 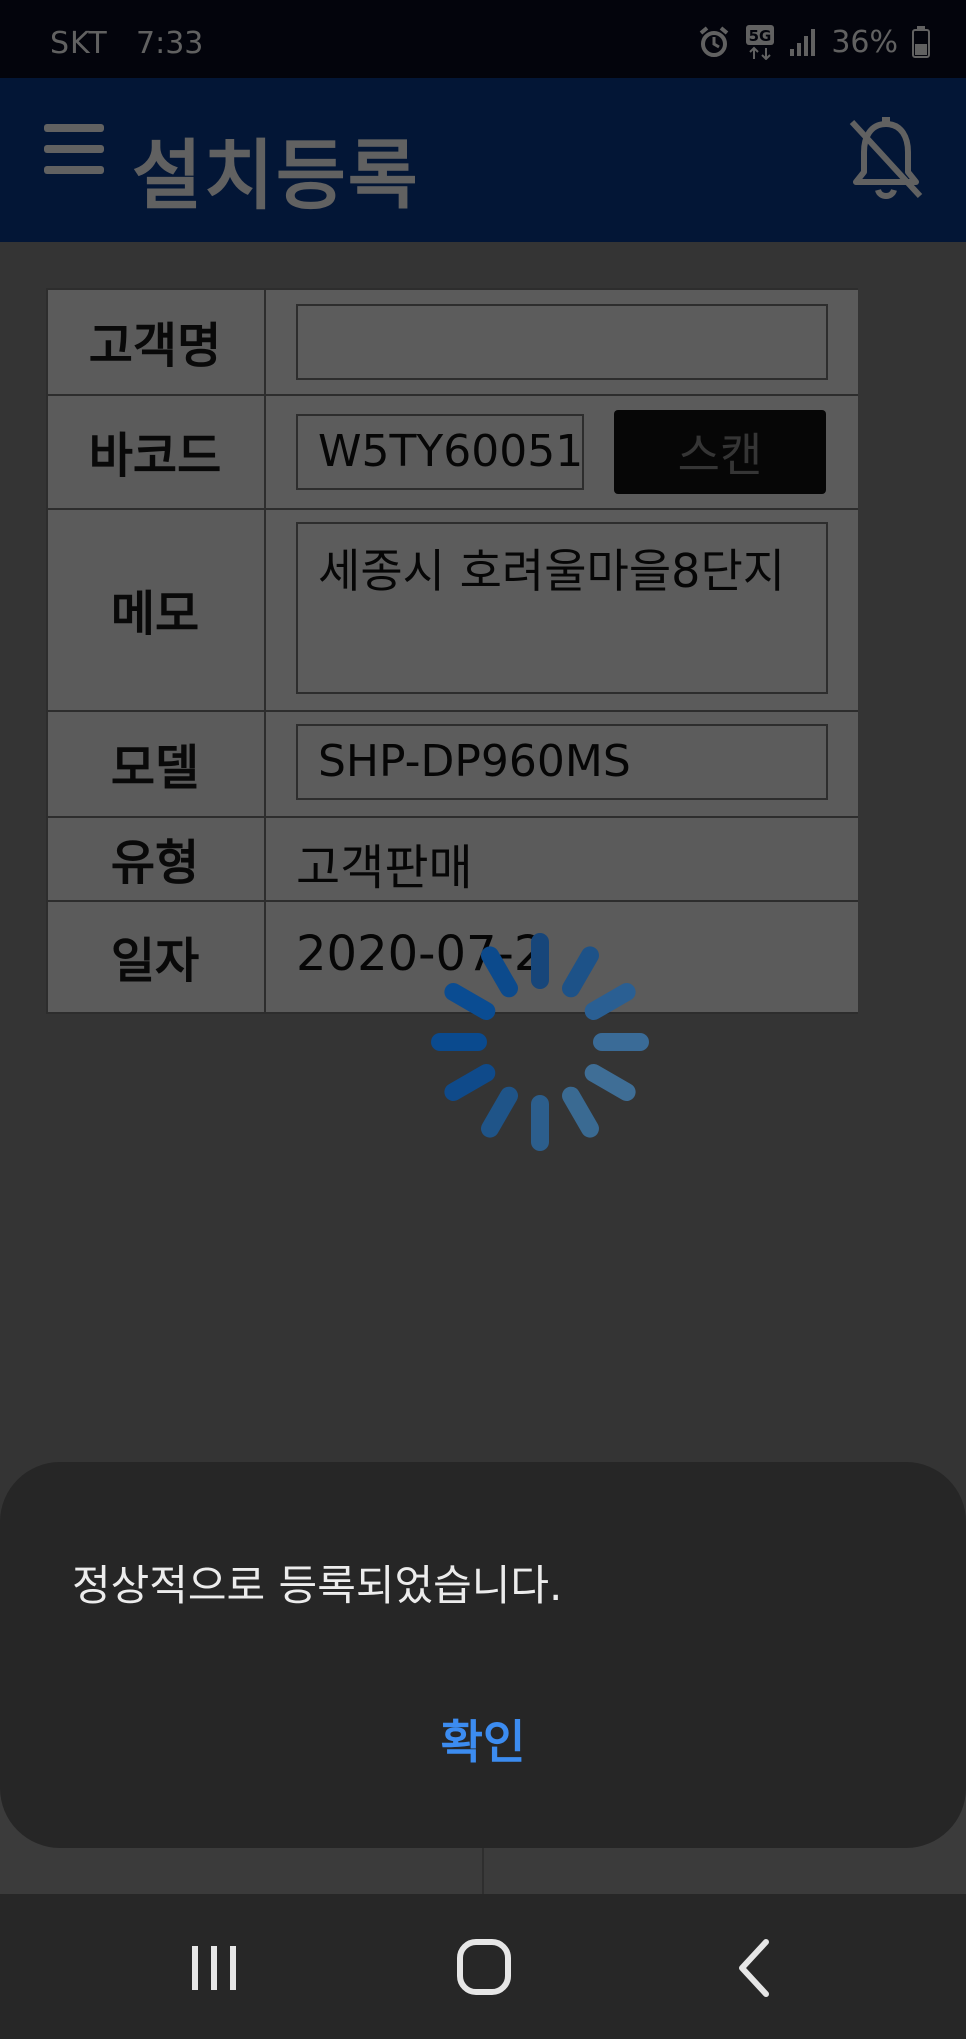 I want to click on customer-row: 고객명, so click(x=452, y=342).